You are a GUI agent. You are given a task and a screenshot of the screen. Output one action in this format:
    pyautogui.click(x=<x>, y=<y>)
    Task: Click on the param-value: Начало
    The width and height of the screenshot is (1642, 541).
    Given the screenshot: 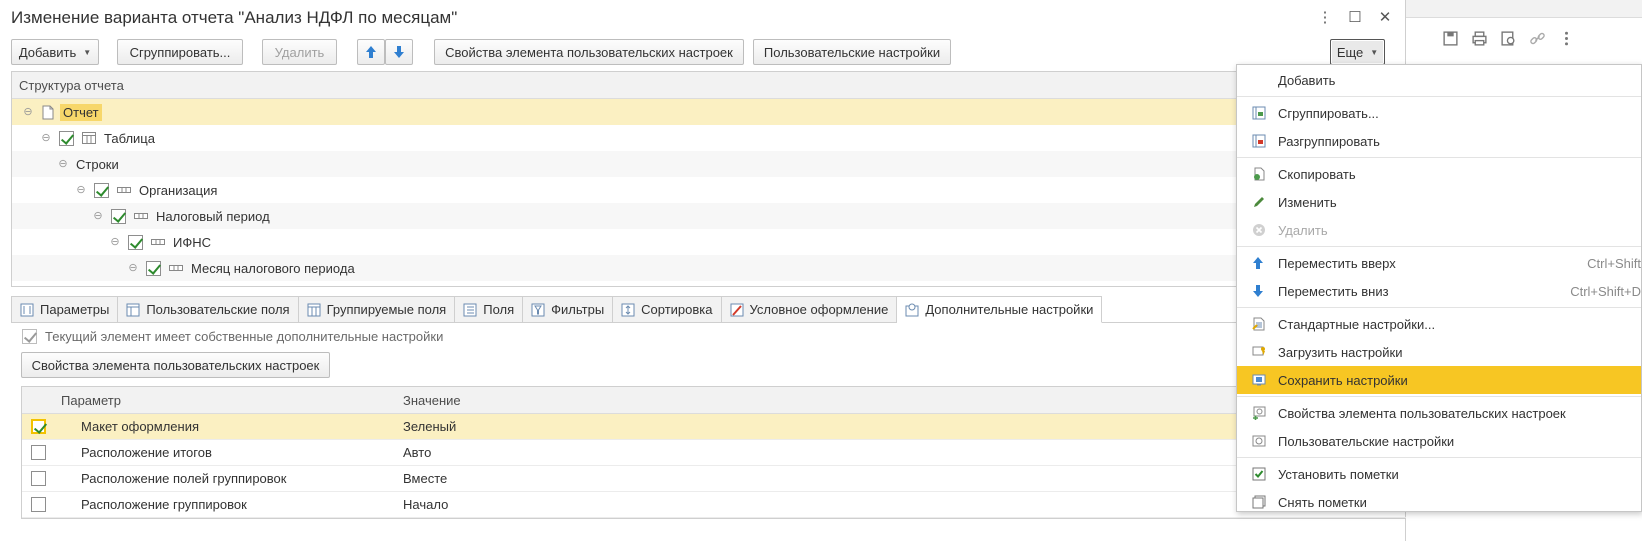 What is the action you would take?
    pyautogui.click(x=425, y=504)
    